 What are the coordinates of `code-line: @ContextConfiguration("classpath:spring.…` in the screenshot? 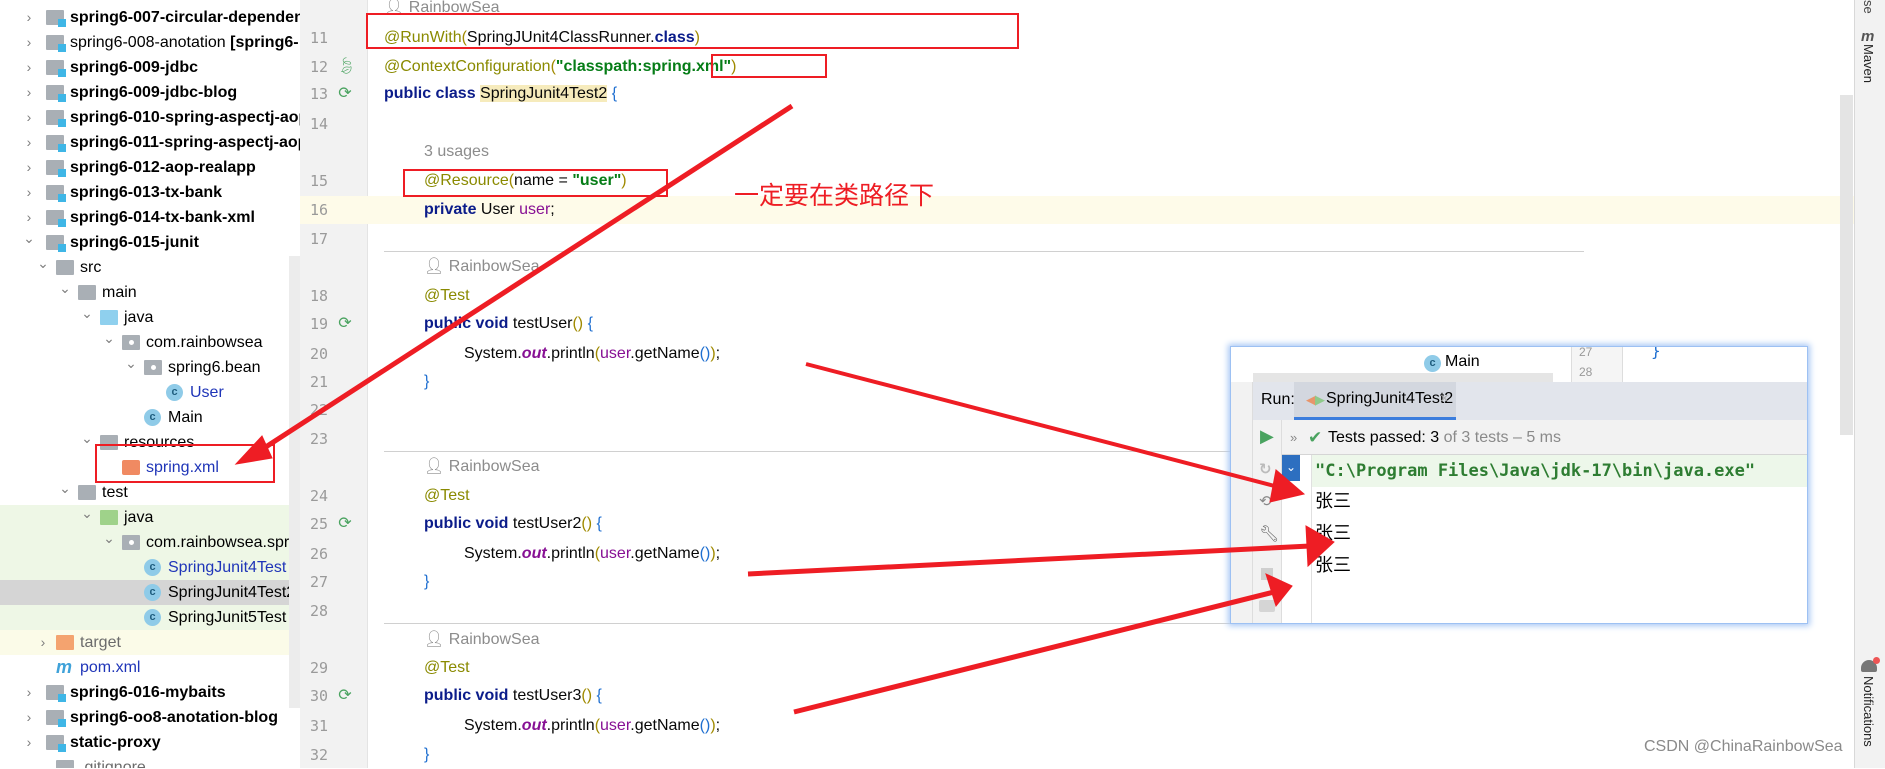 It's located at (560, 67).